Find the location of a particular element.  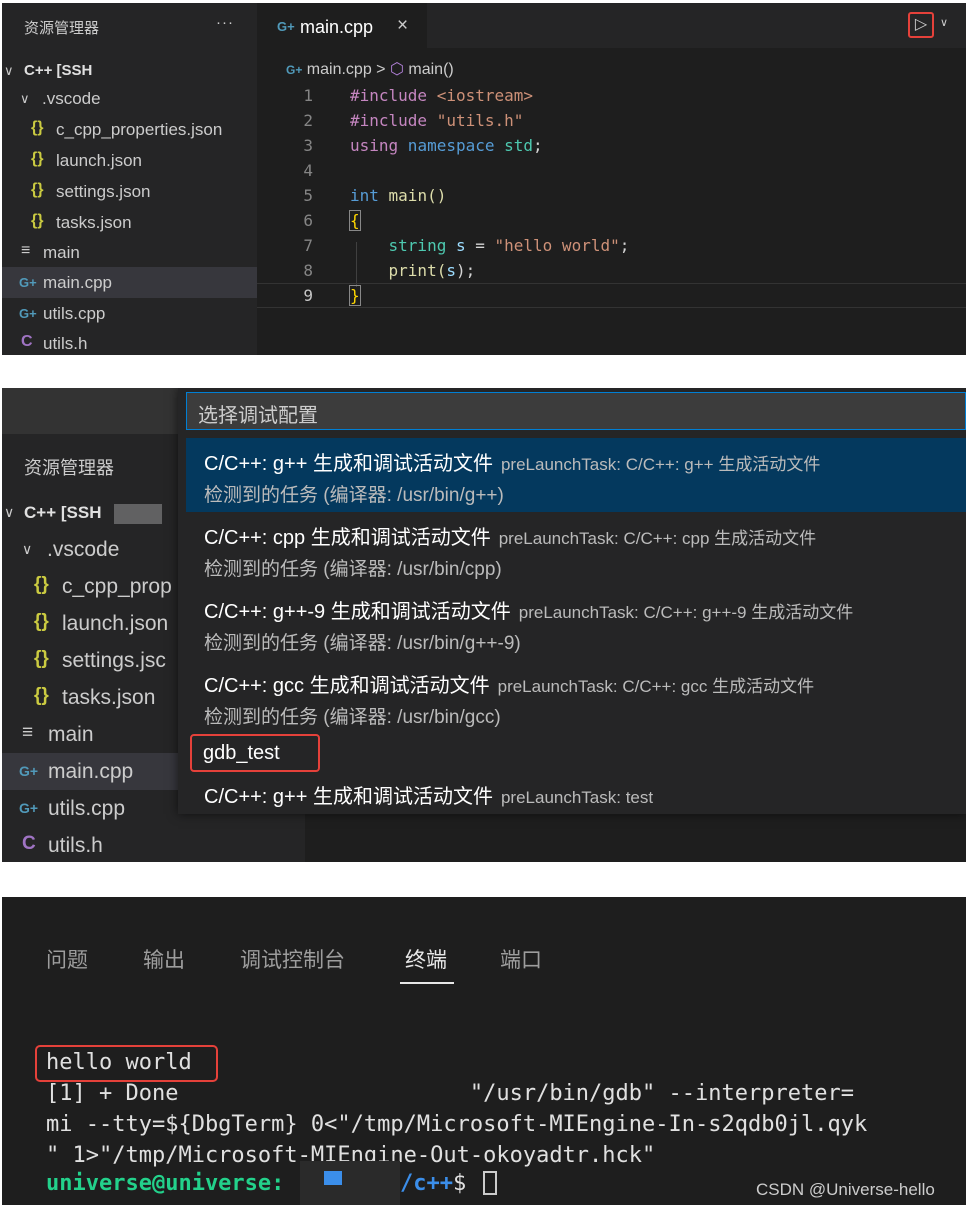

quick-pick-placeholder: 选择调试配置 is located at coordinates (258, 416).